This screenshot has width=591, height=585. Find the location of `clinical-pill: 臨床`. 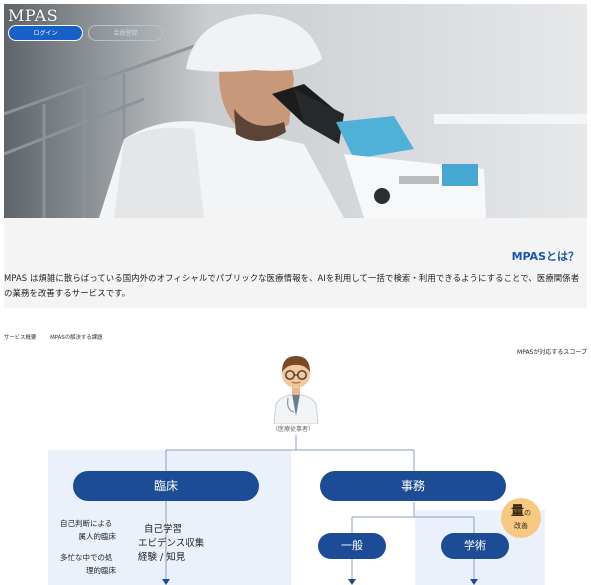

clinical-pill: 臨床 is located at coordinates (166, 486).